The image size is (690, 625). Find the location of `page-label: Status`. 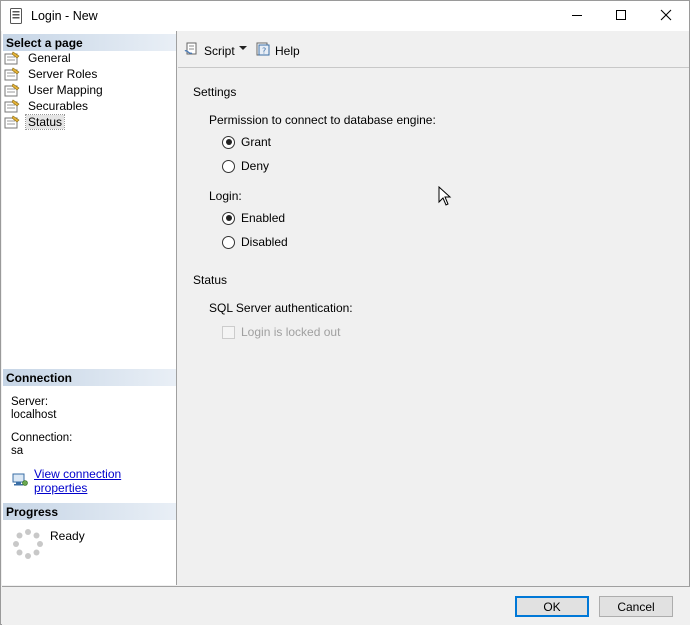

page-label: Status is located at coordinates (45, 122).